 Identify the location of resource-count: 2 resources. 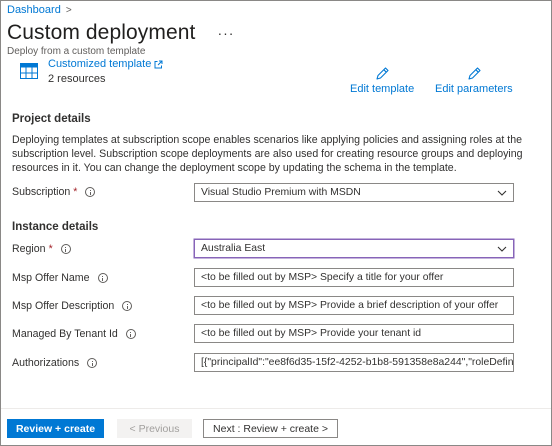
(77, 79).